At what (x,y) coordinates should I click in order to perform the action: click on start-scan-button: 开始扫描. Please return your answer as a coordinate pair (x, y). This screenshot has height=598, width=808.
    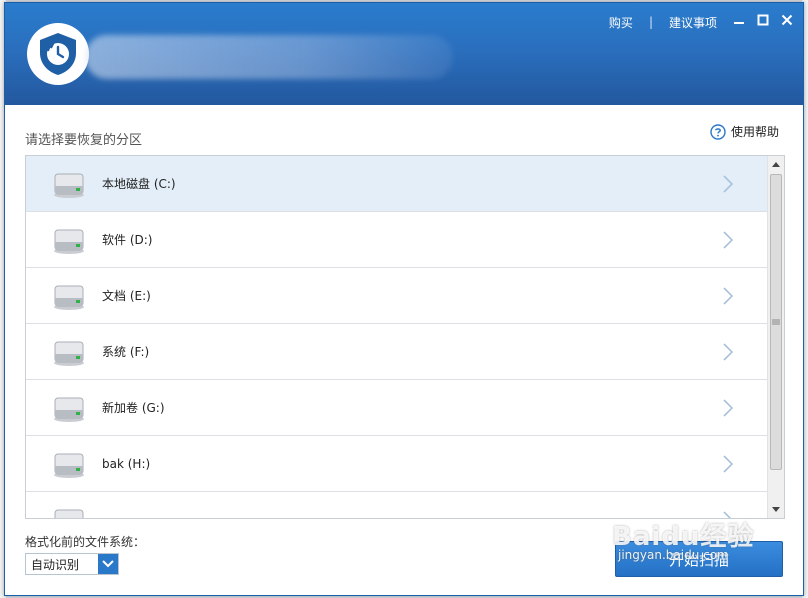
    Looking at the image, I should click on (699, 559).